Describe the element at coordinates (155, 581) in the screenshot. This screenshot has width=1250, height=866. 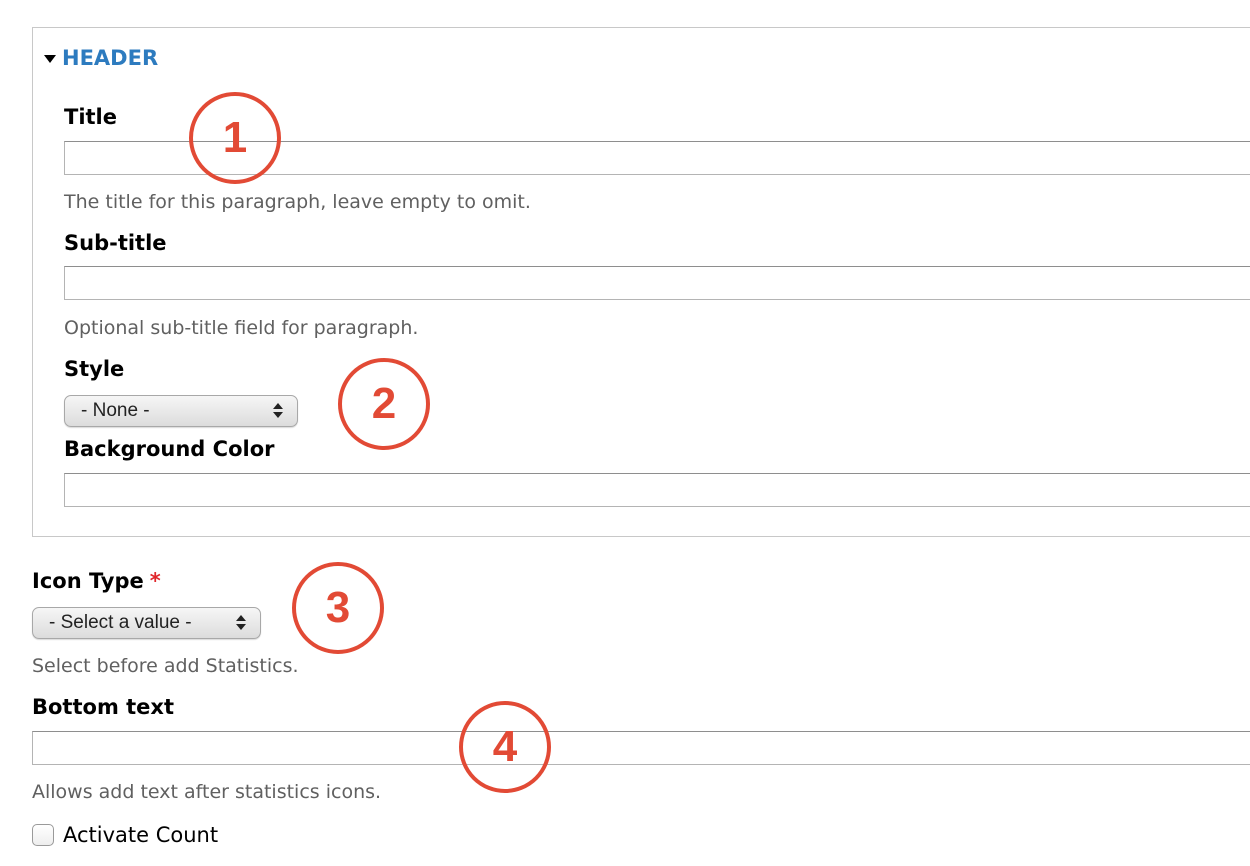
I see `required-marker: *` at that location.